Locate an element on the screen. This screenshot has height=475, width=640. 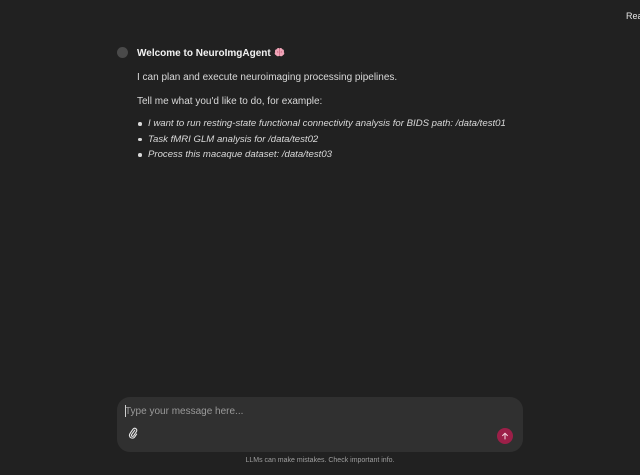
list-item: Task fMRI GLM analysis for /data/test02 is located at coordinates (337, 140).